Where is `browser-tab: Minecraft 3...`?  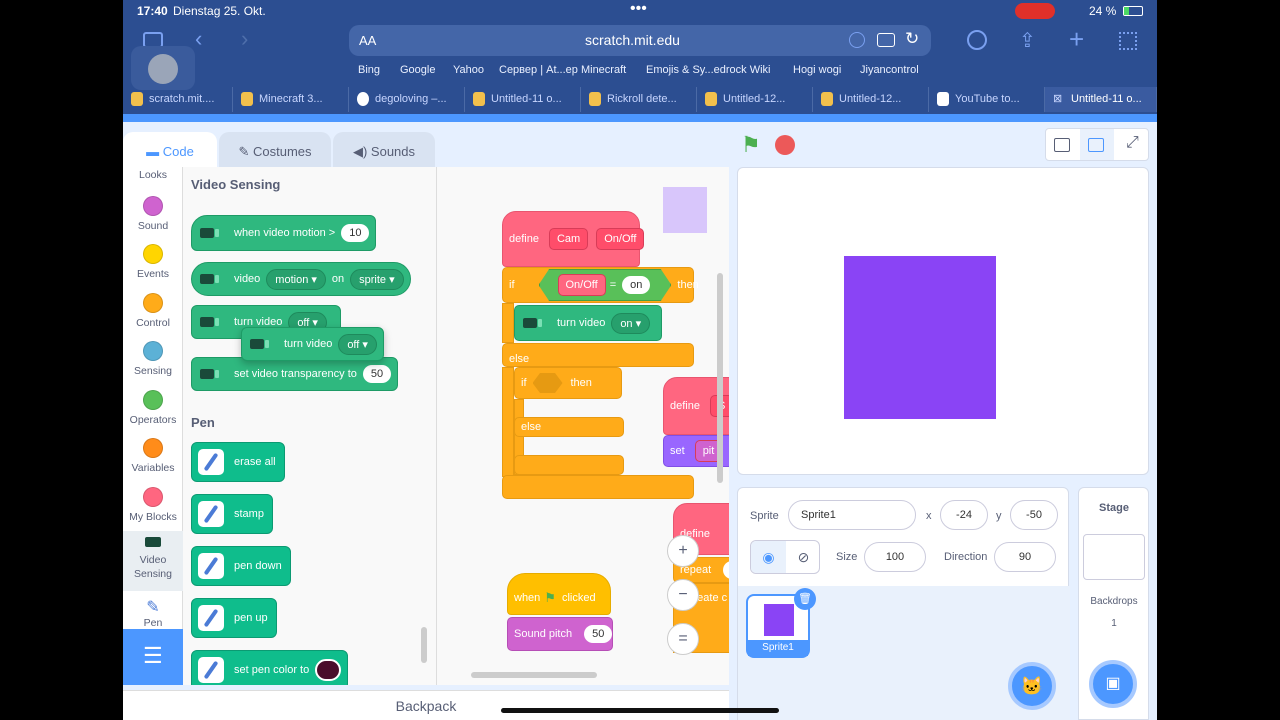 browser-tab: Minecraft 3... is located at coordinates (291, 99).